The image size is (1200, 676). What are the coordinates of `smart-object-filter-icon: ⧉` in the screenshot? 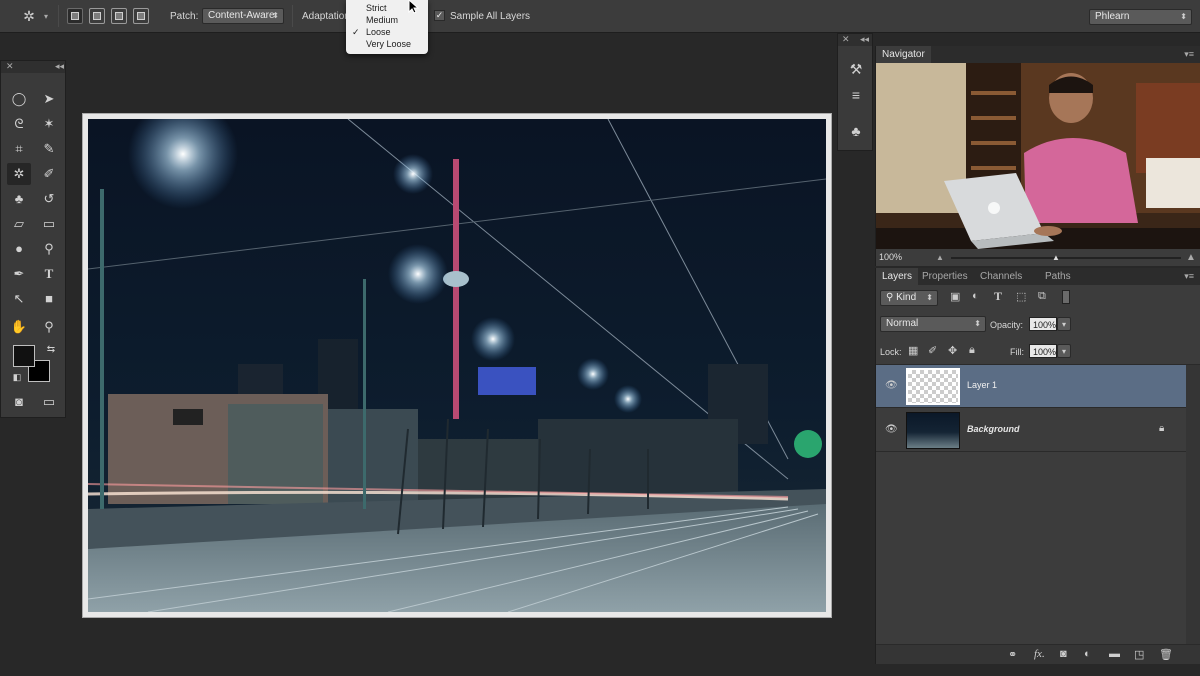 It's located at (1042, 296).